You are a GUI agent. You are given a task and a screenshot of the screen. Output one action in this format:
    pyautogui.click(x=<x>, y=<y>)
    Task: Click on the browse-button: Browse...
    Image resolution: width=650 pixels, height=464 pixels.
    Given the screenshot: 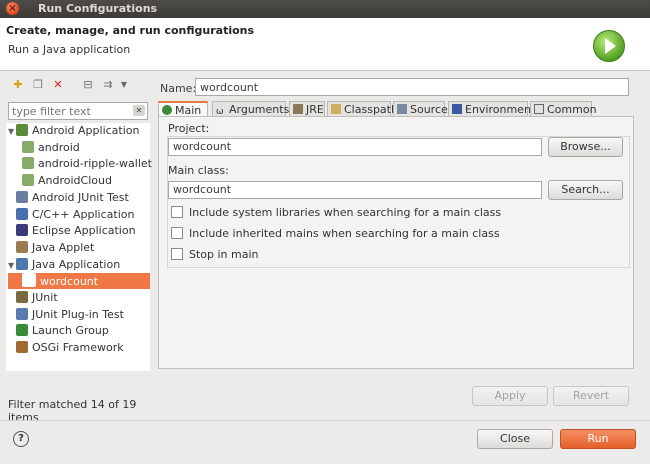 What is the action you would take?
    pyautogui.click(x=585, y=147)
    